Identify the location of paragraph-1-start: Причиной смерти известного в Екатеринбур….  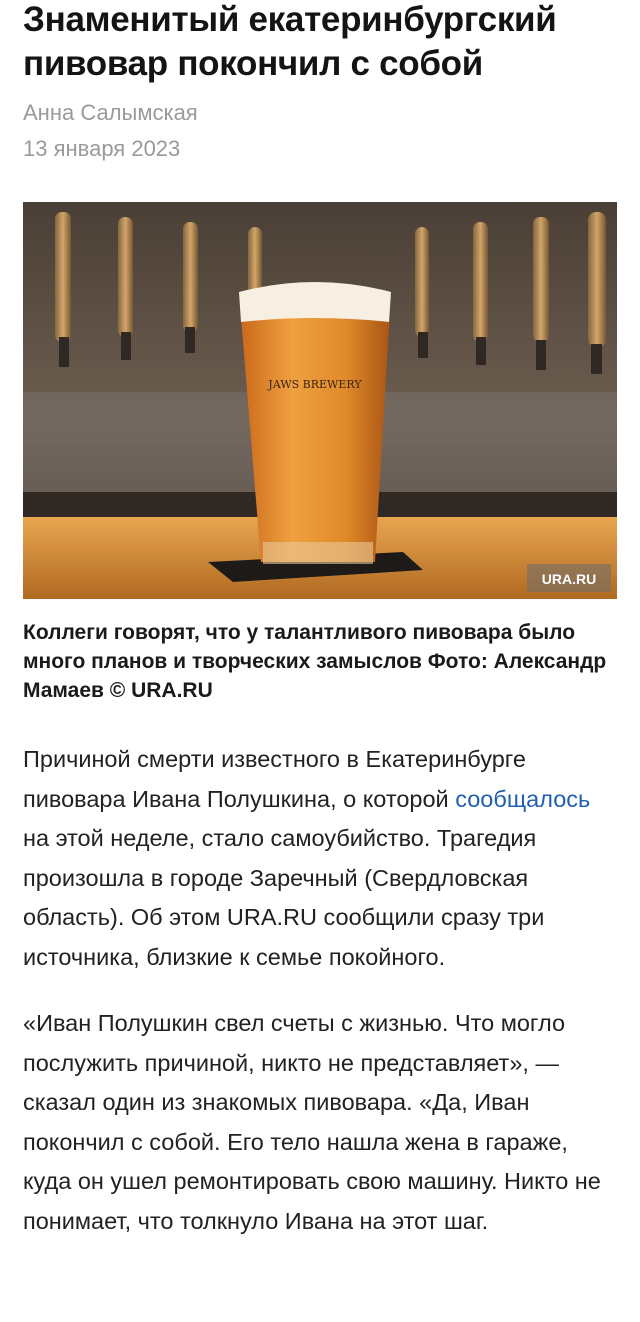
(274, 779).